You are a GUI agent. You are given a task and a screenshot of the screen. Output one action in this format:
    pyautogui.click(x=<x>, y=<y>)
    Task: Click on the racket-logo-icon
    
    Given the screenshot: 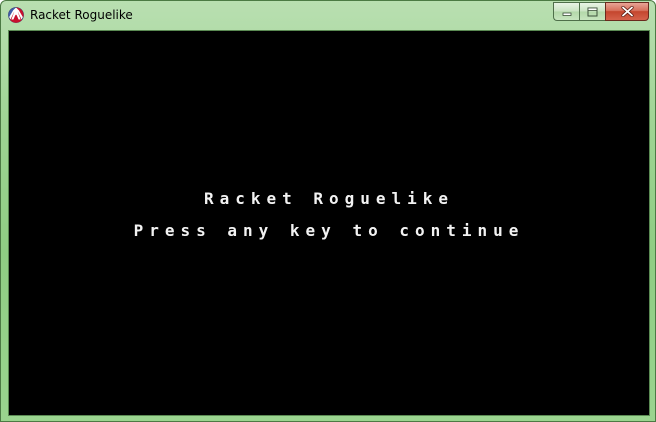 What is the action you would take?
    pyautogui.click(x=16, y=15)
    